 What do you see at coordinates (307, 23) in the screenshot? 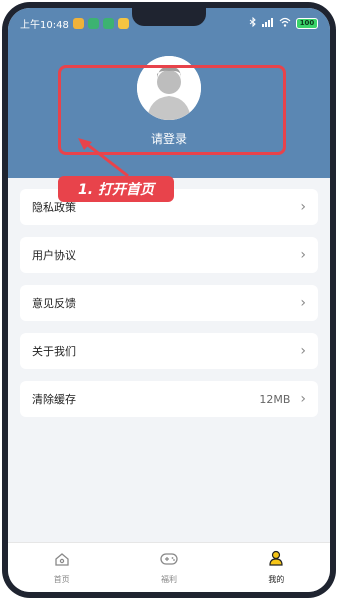
I see `battery-icon: 100` at bounding box center [307, 23].